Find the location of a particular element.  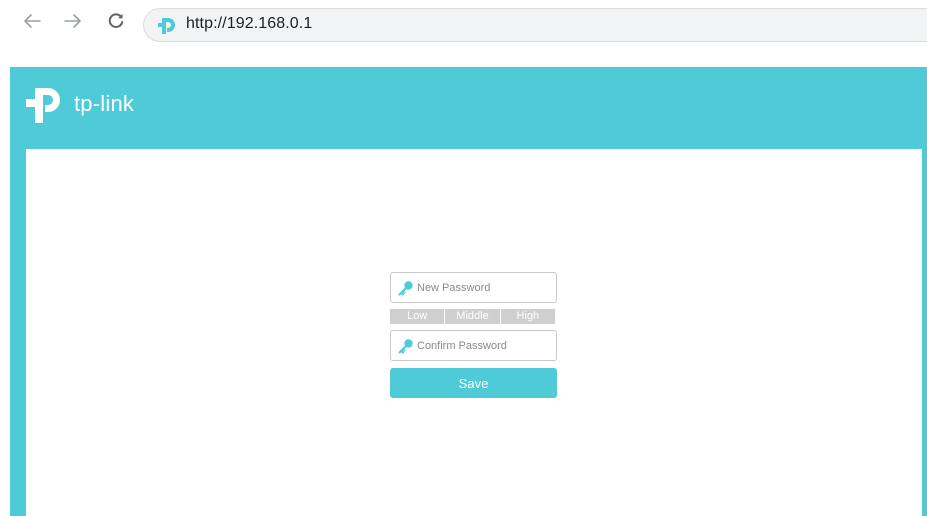

tp-link-logo: tp-link is located at coordinates (94, 106).